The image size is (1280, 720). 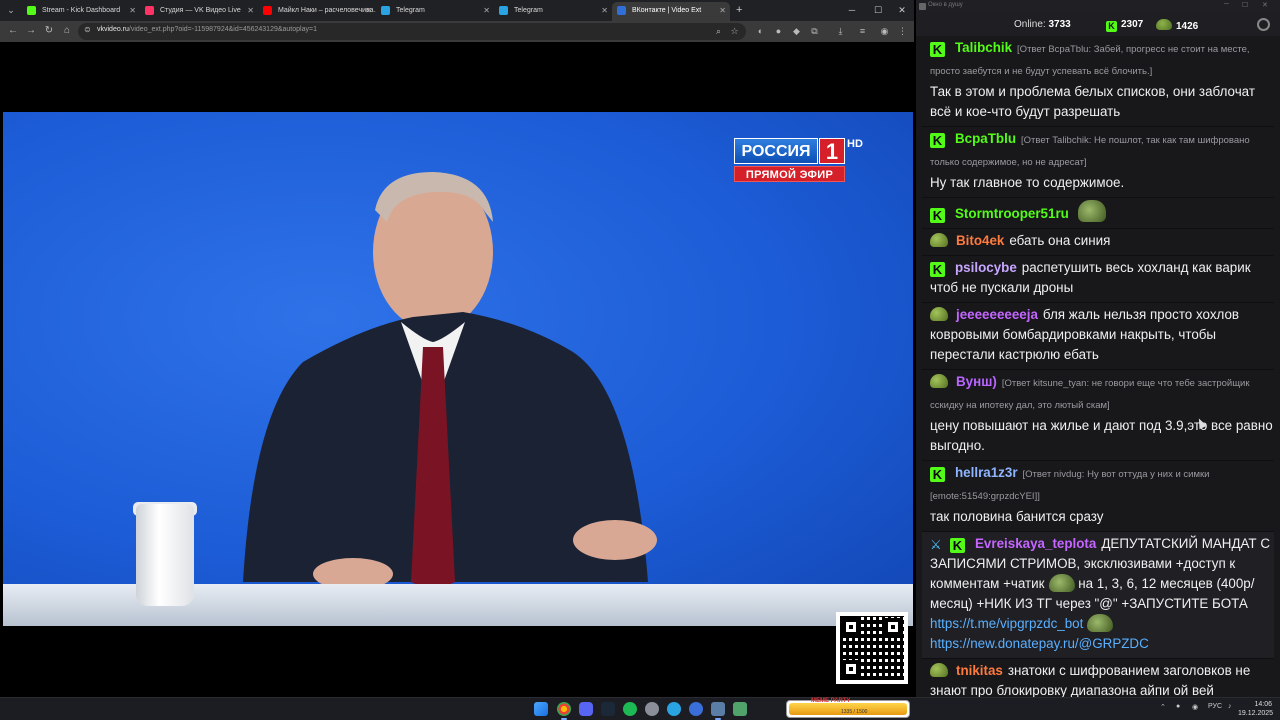 What do you see at coordinates (1178, 706) in the screenshot?
I see `tray-app-icon: ●` at bounding box center [1178, 706].